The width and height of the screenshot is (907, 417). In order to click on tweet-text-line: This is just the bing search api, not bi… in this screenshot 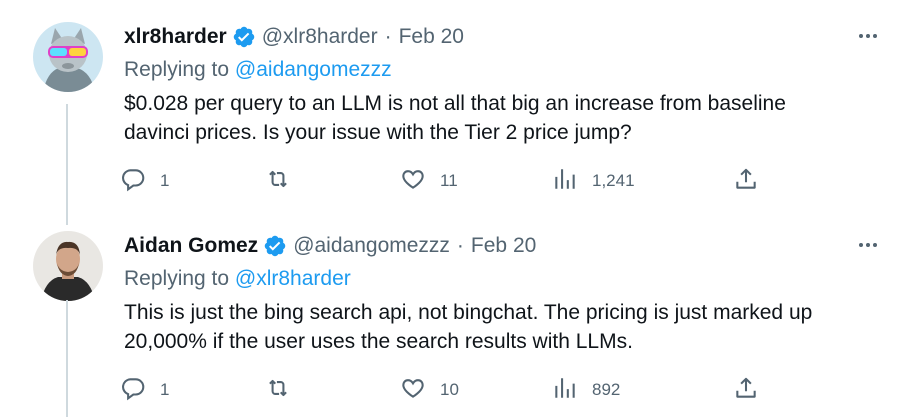, I will do `click(468, 312)`.